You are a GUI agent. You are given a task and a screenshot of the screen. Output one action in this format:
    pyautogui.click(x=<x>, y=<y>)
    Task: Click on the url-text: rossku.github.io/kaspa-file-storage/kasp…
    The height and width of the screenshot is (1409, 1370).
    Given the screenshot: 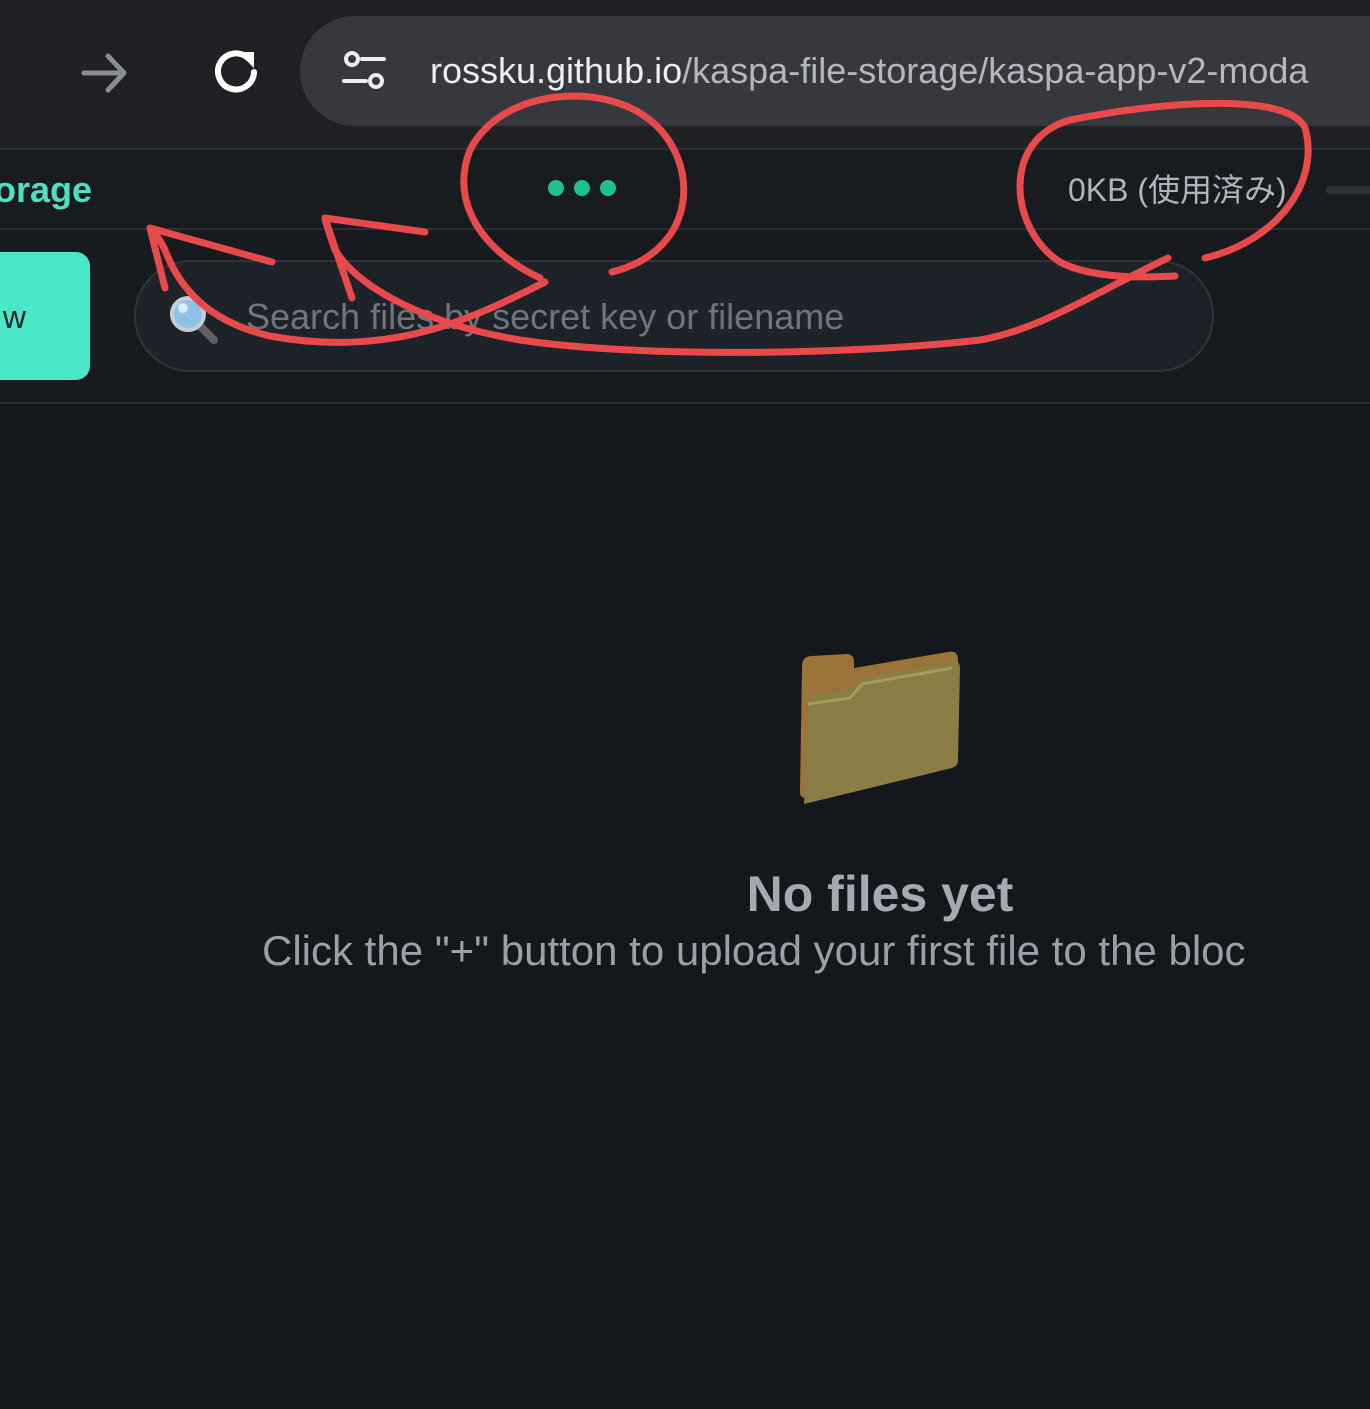 What is the action you would take?
    pyautogui.click(x=869, y=71)
    